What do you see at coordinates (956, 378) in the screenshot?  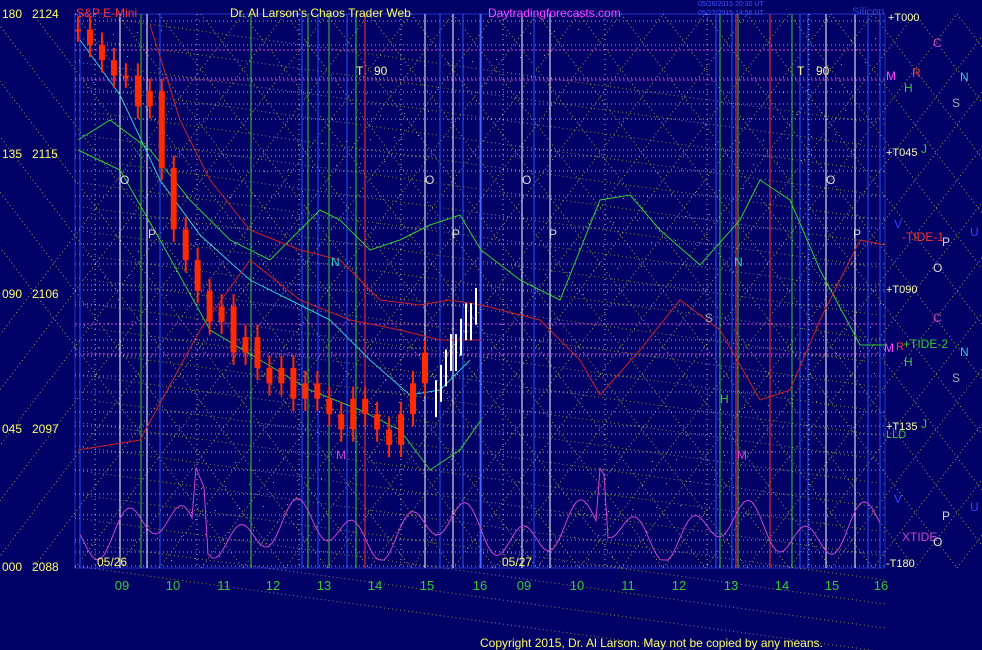 I see `right-s-2: S` at bounding box center [956, 378].